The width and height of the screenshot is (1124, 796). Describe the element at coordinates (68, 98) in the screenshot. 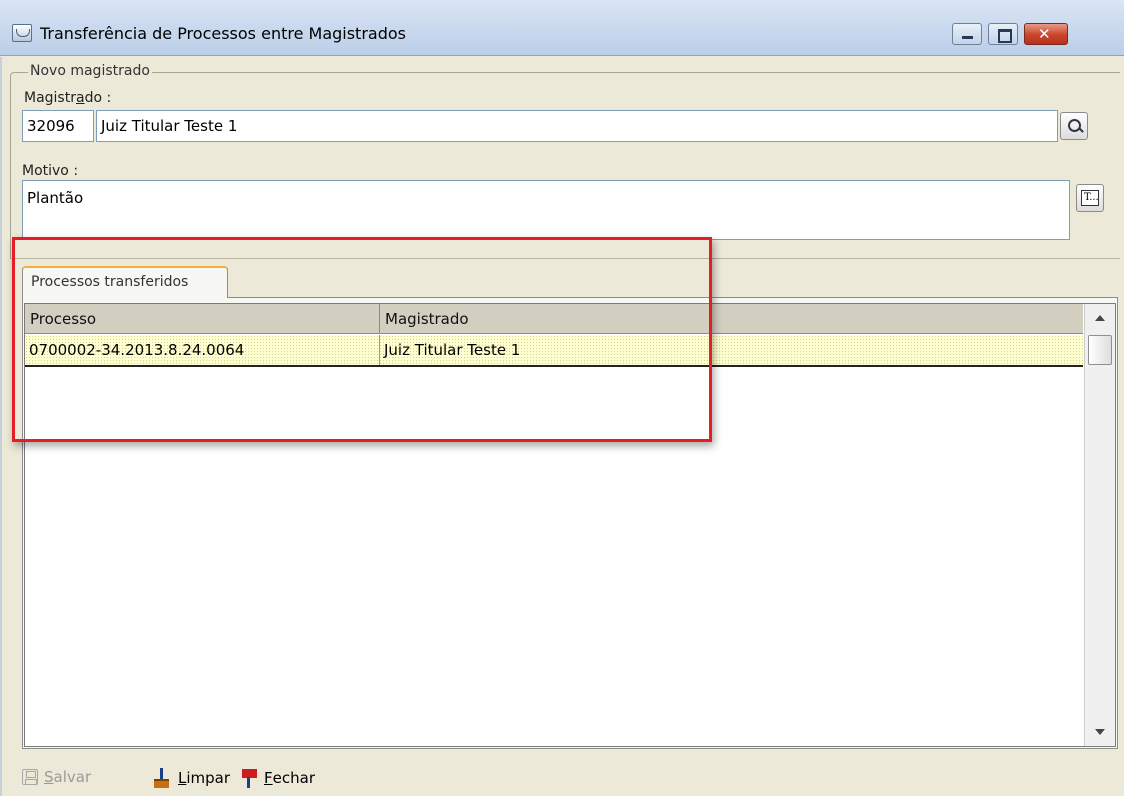

I see `magistrado-label: Magistrado :` at that location.